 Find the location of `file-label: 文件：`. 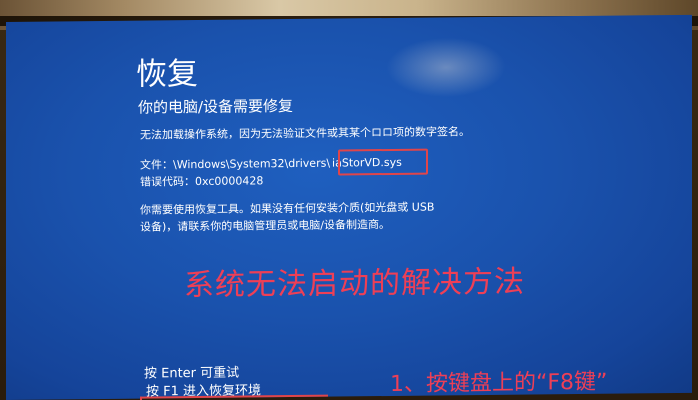

file-label: 文件： is located at coordinates (156, 165).